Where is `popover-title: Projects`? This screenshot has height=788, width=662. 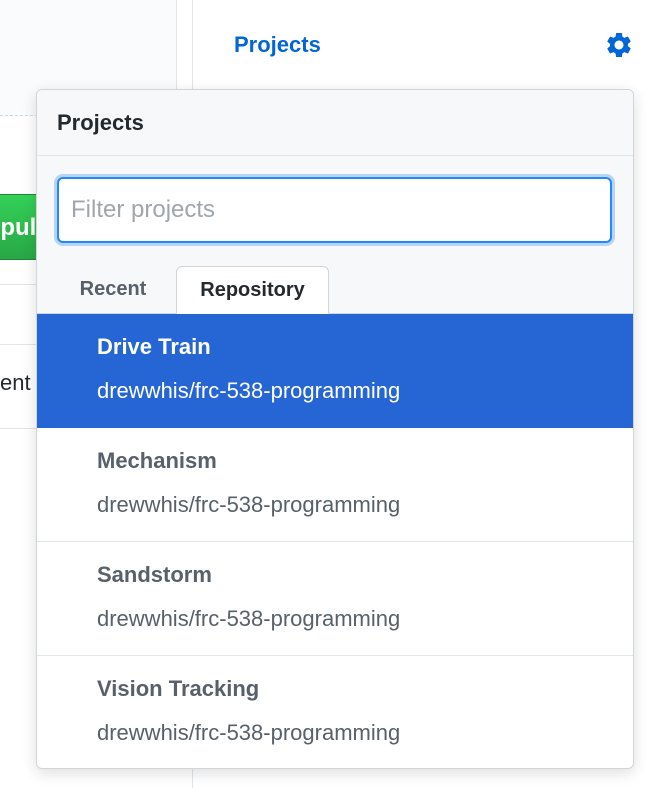
popover-title: Projects is located at coordinates (335, 123).